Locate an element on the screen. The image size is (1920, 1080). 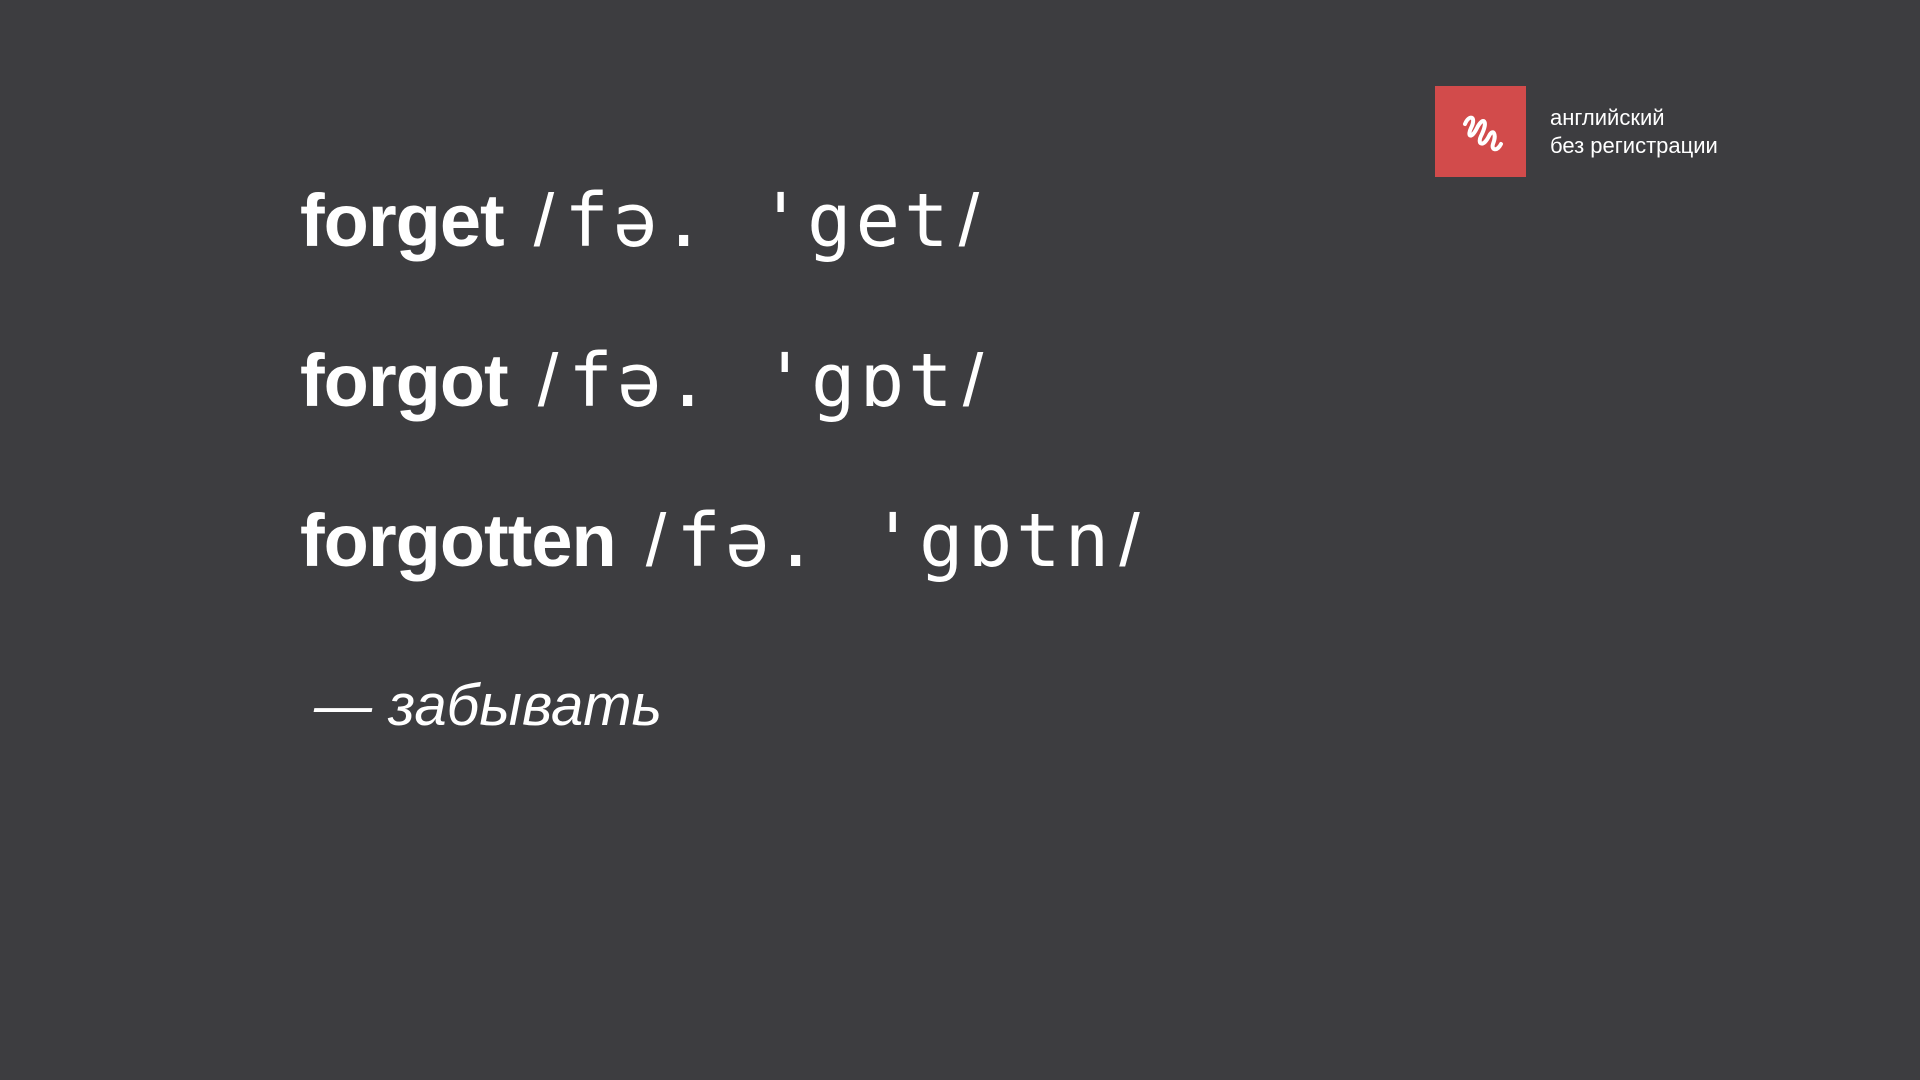
transcription: fə. 'gɒt is located at coordinates (762, 381).